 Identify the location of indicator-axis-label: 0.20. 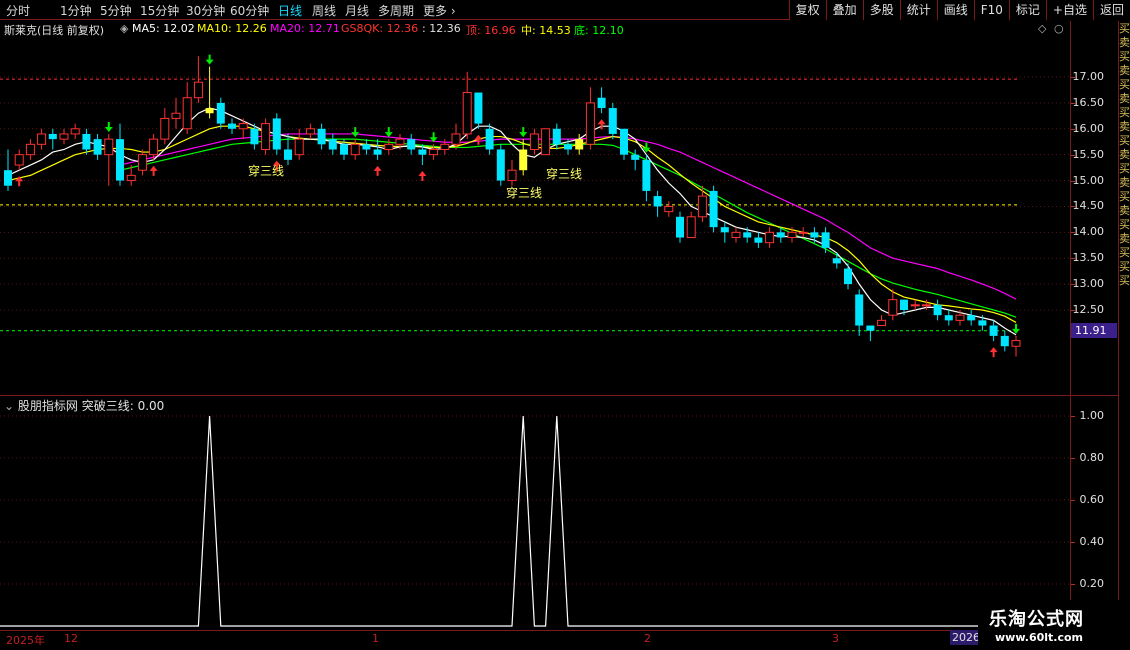
(1092, 583).